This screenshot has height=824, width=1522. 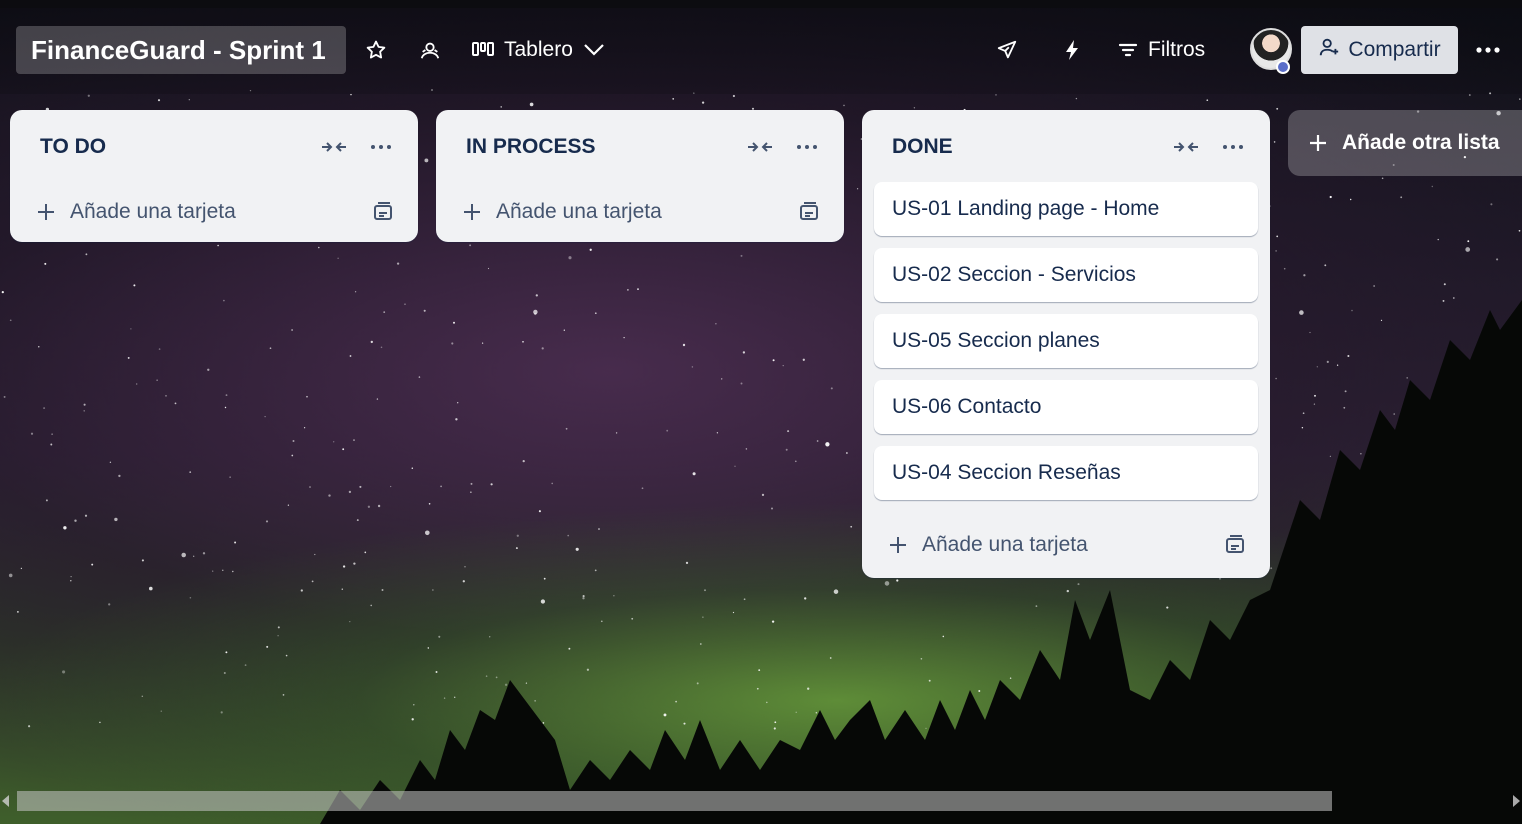 I want to click on list-header: TO DO, so click(x=214, y=146).